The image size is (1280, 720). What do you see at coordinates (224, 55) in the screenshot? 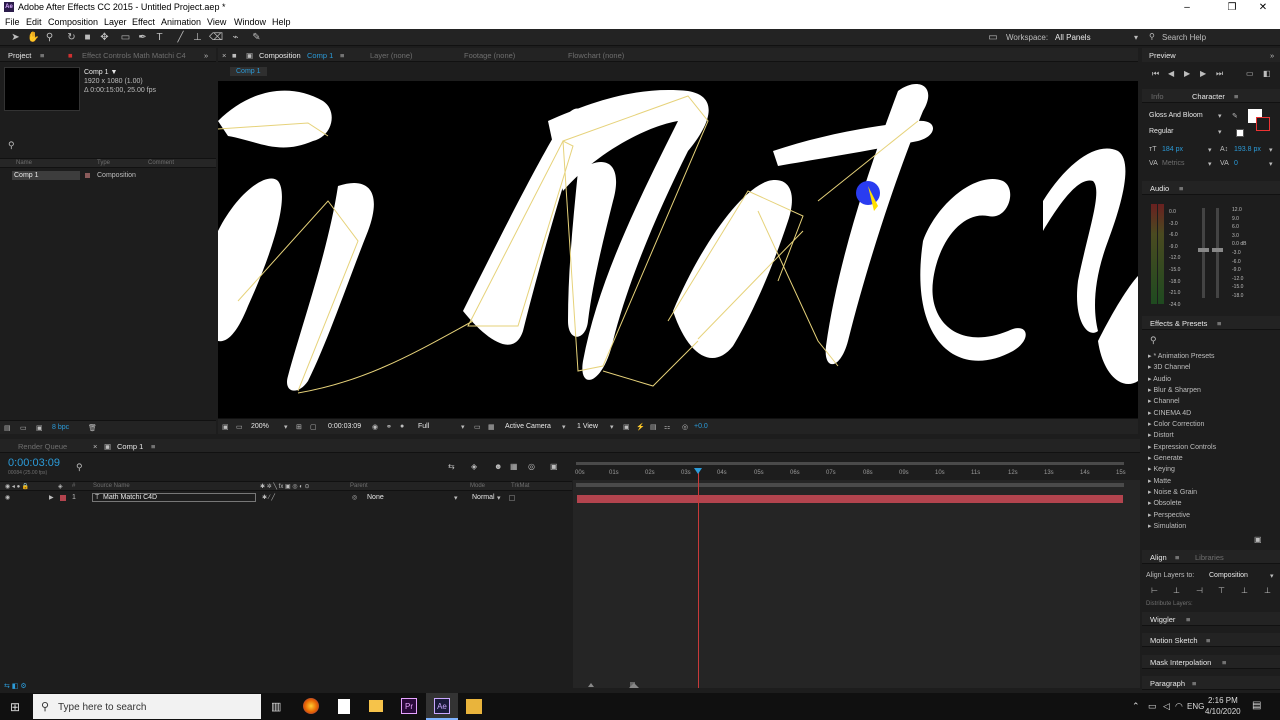
I see `close-tab-icon: ×` at bounding box center [224, 55].